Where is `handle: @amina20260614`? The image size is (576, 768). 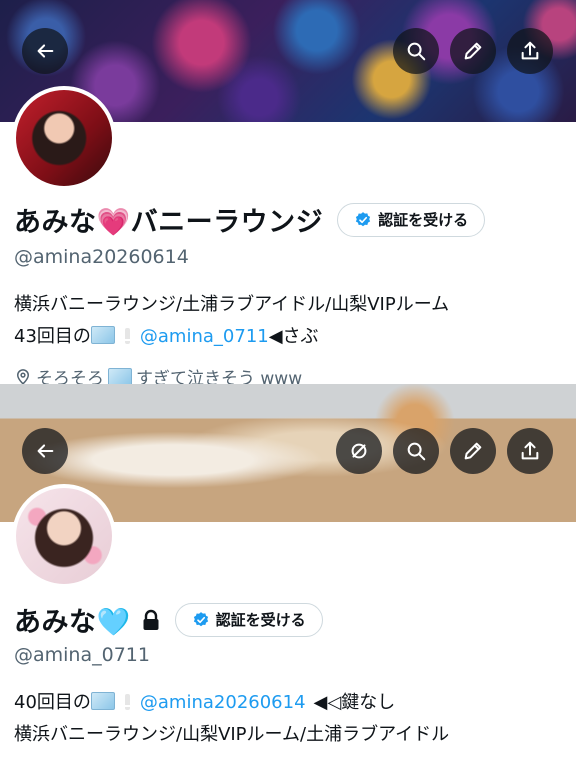 handle: @amina20260614 is located at coordinates (101, 257).